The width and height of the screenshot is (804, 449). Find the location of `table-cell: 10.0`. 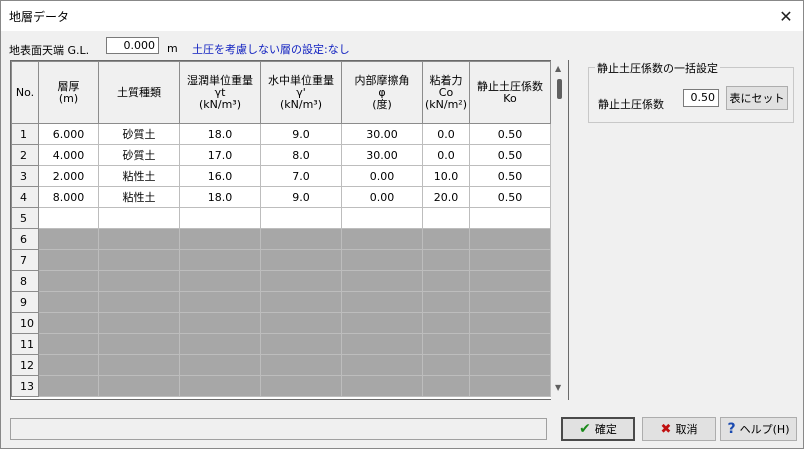

table-cell: 10.0 is located at coordinates (446, 176).